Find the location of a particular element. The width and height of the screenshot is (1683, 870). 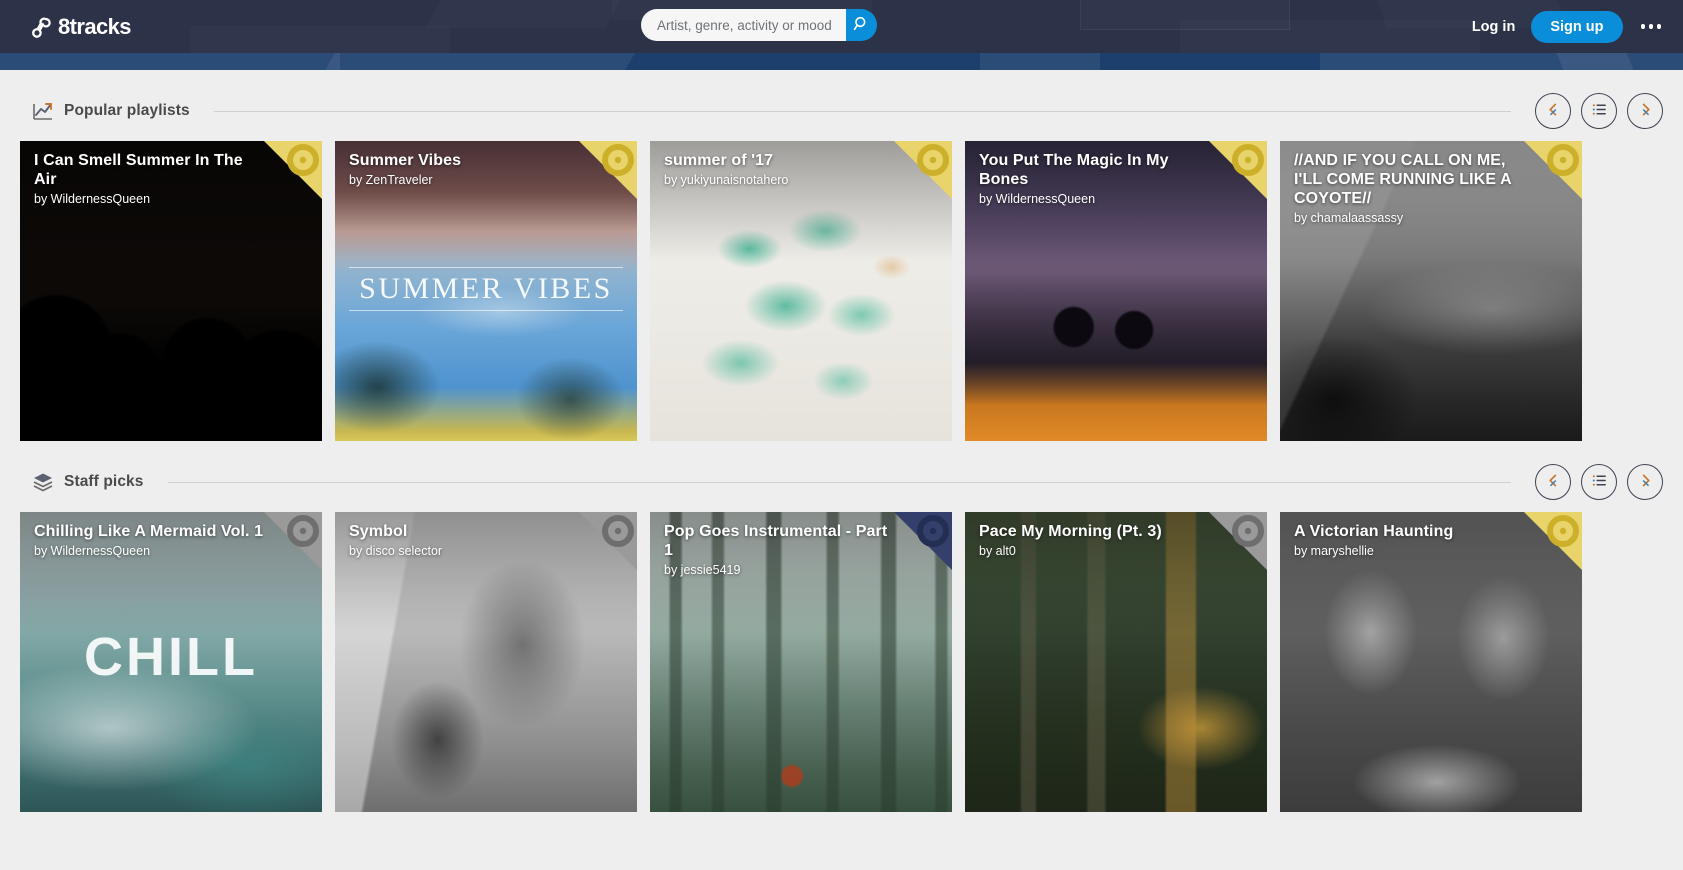

playlist-author: by chamalaassassy is located at coordinates (1349, 218).